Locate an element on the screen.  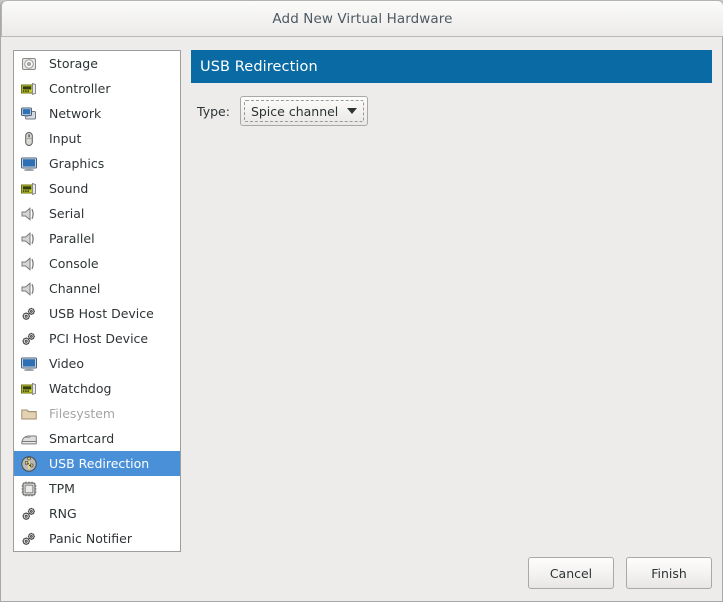
storage-icon is located at coordinates (29, 64).